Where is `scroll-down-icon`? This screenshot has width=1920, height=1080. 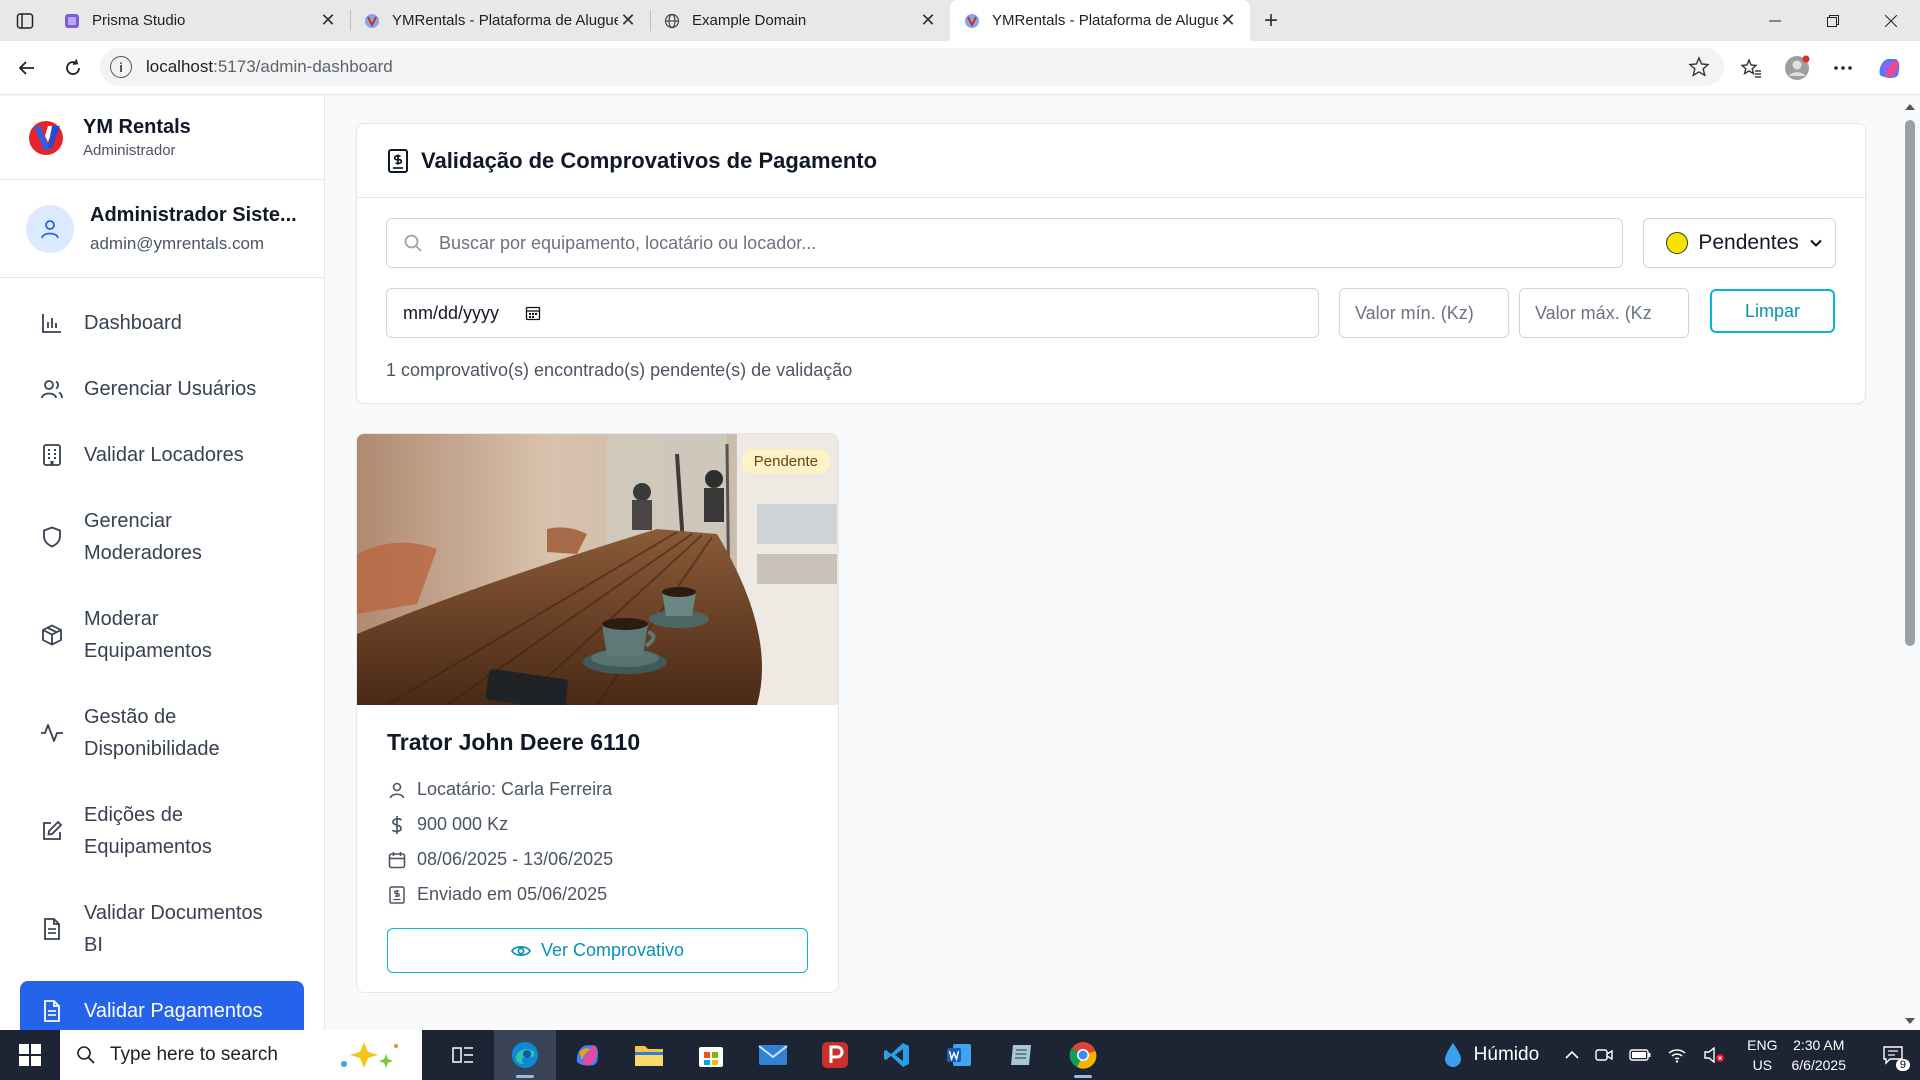 scroll-down-icon is located at coordinates (1910, 1021).